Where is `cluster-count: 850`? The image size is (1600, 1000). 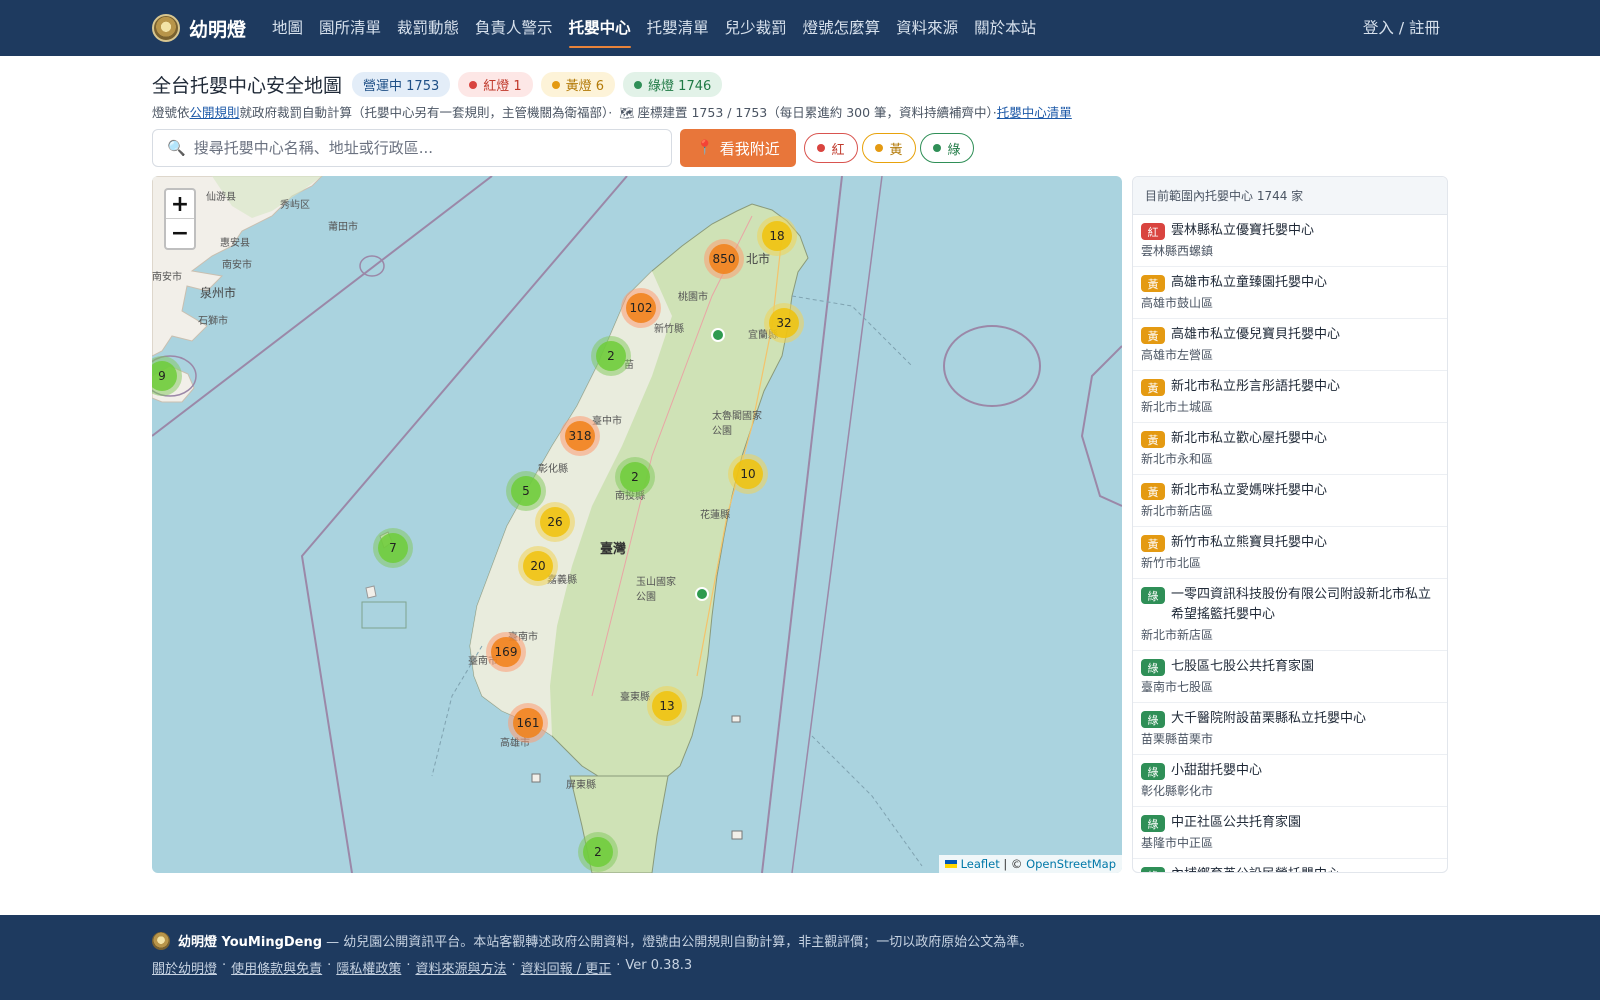
cluster-count: 850 is located at coordinates (724, 259).